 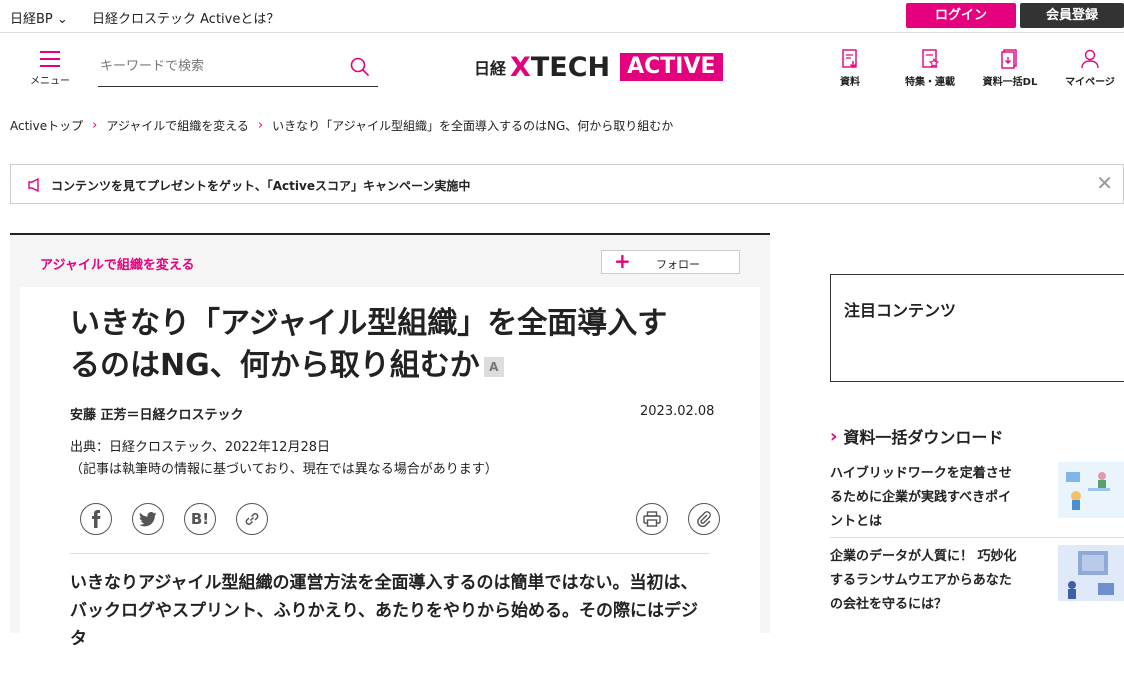 I want to click on hatena-icon: B!, so click(x=200, y=519).